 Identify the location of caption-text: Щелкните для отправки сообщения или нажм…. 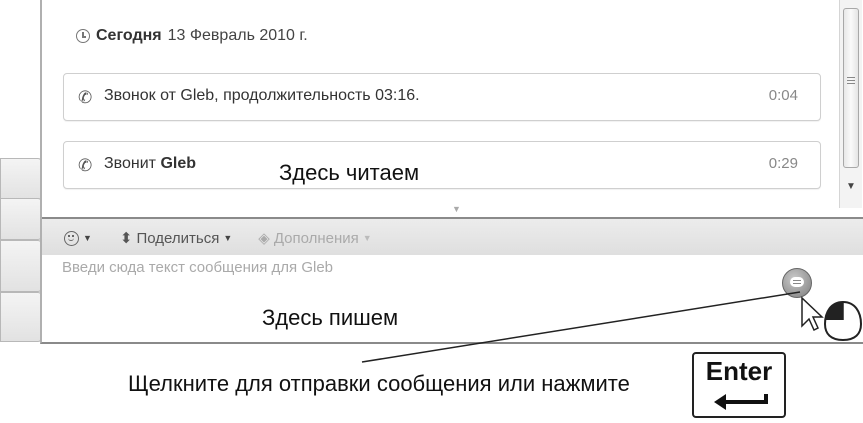
(379, 383).